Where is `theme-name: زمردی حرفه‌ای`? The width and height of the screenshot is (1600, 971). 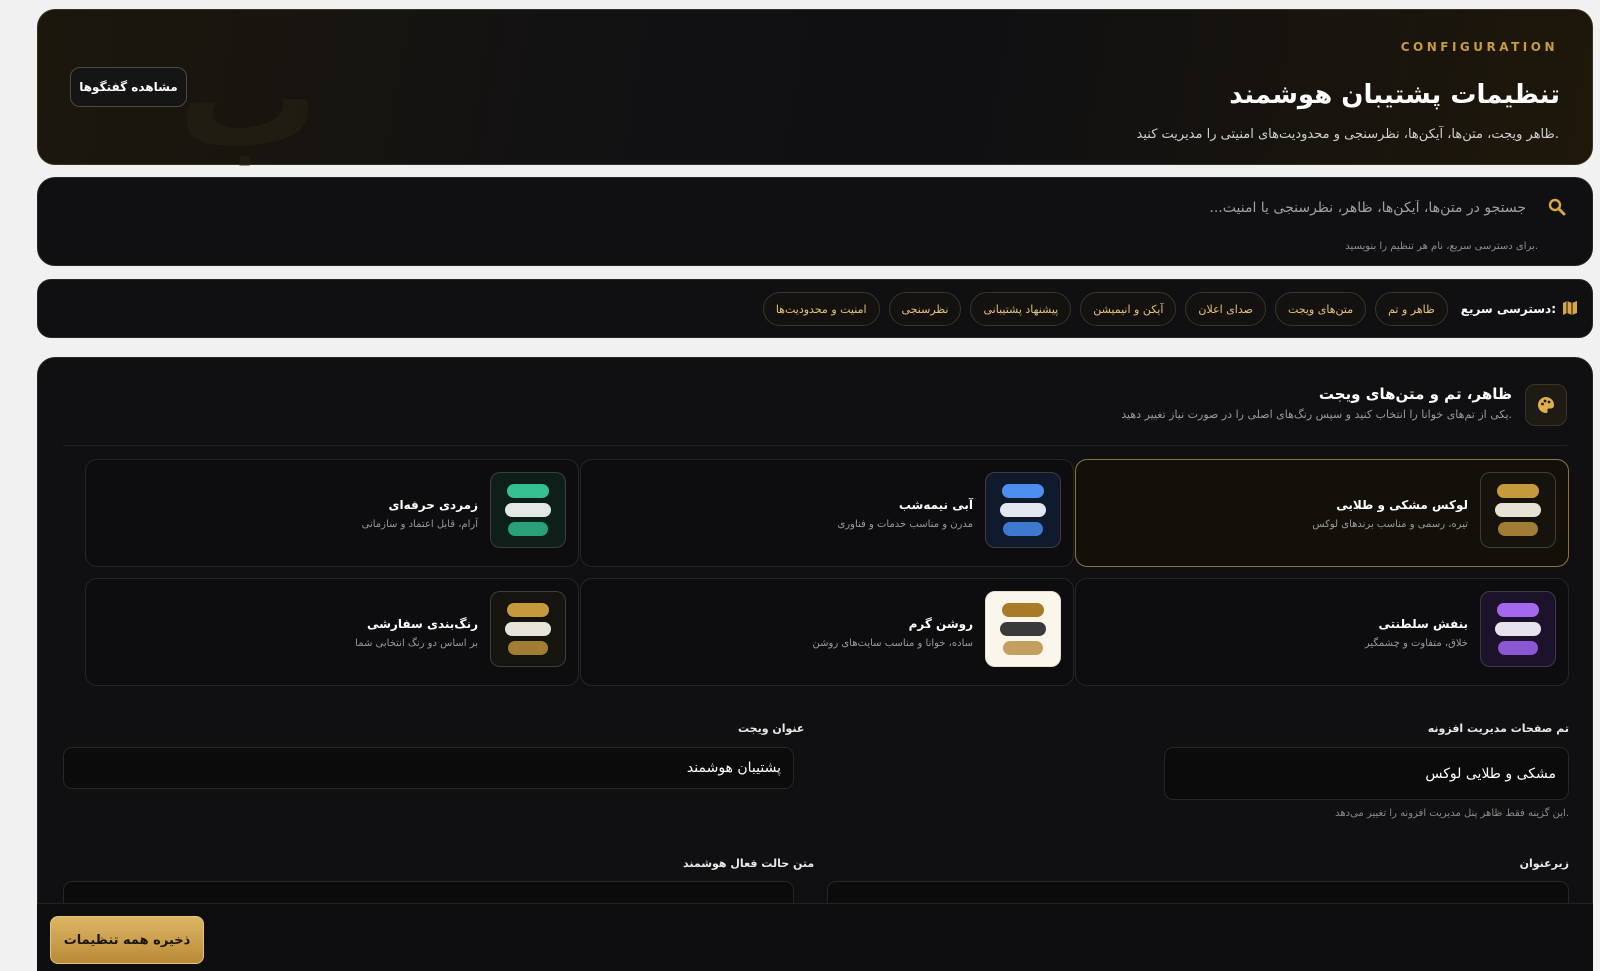 theme-name: زمردی حرفه‌ای is located at coordinates (433, 505).